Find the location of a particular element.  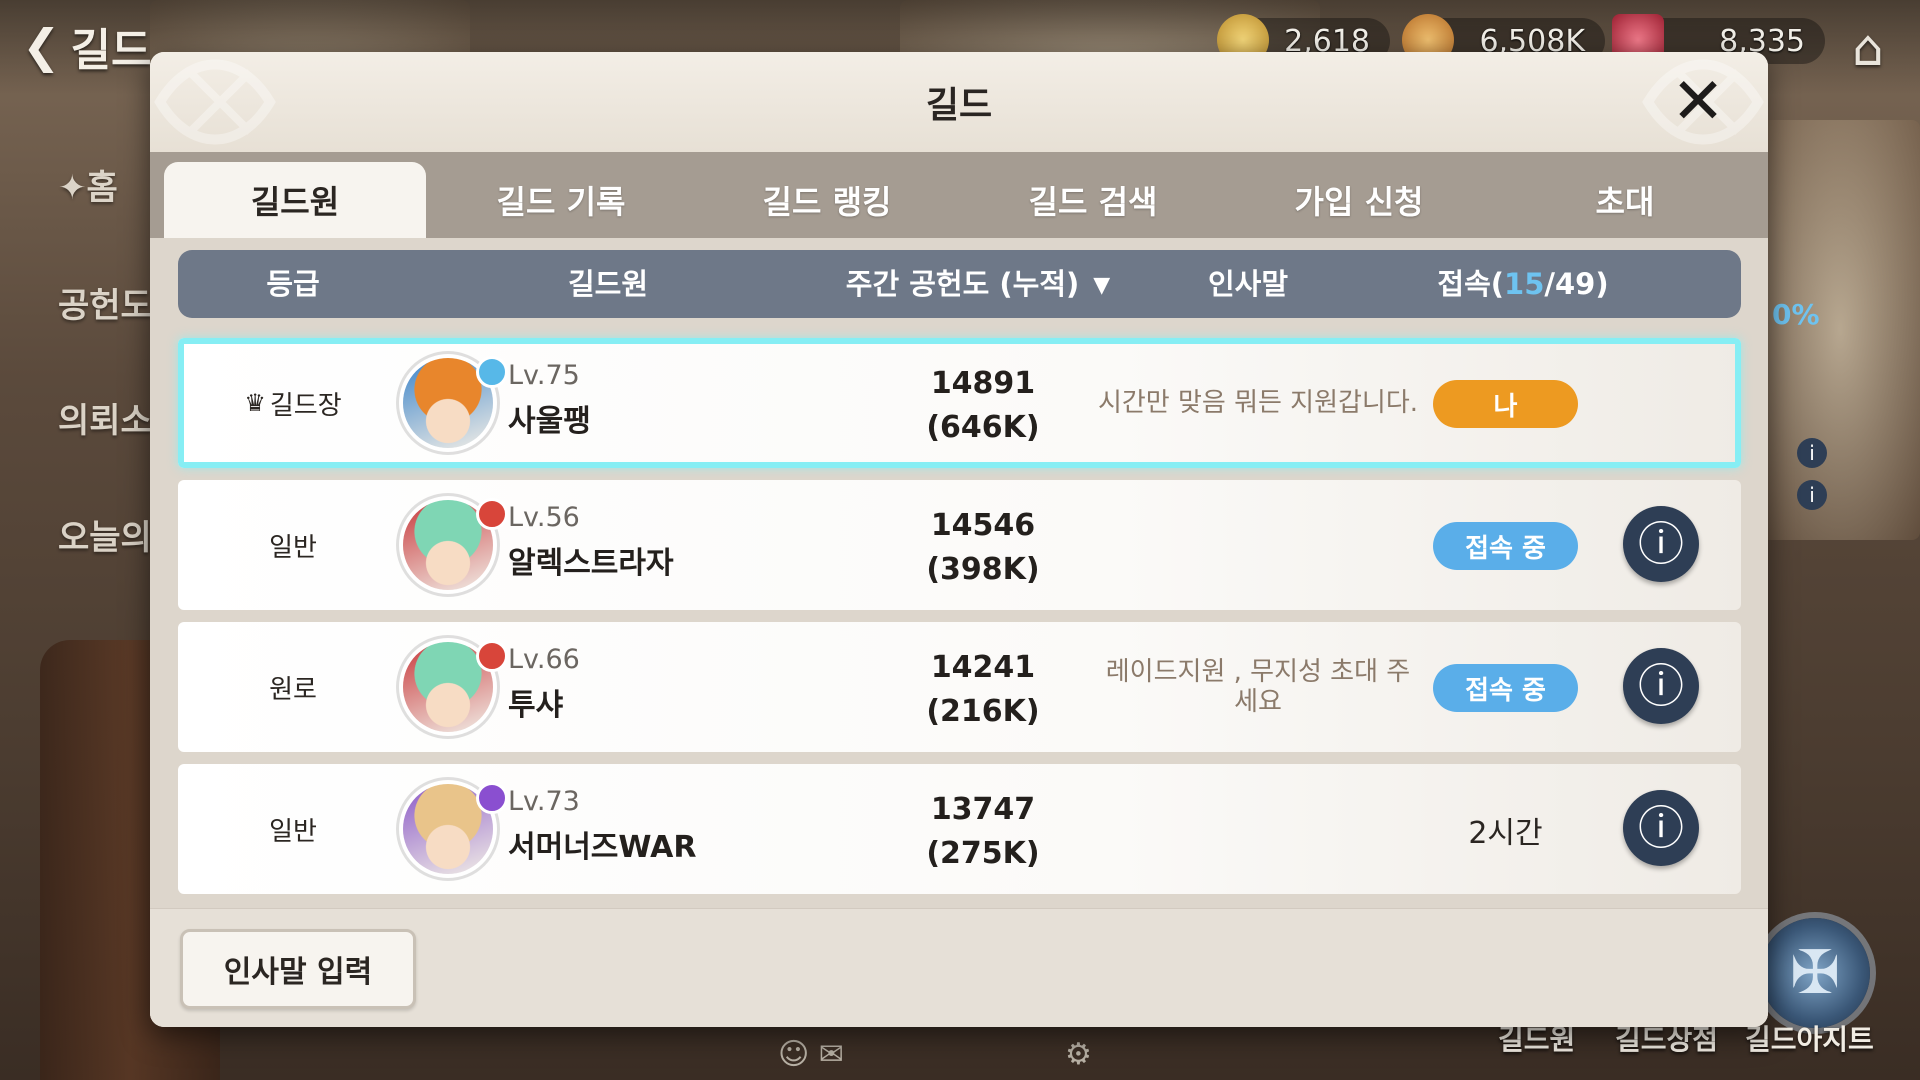

tab-label: 길드원 is located at coordinates (295, 202).